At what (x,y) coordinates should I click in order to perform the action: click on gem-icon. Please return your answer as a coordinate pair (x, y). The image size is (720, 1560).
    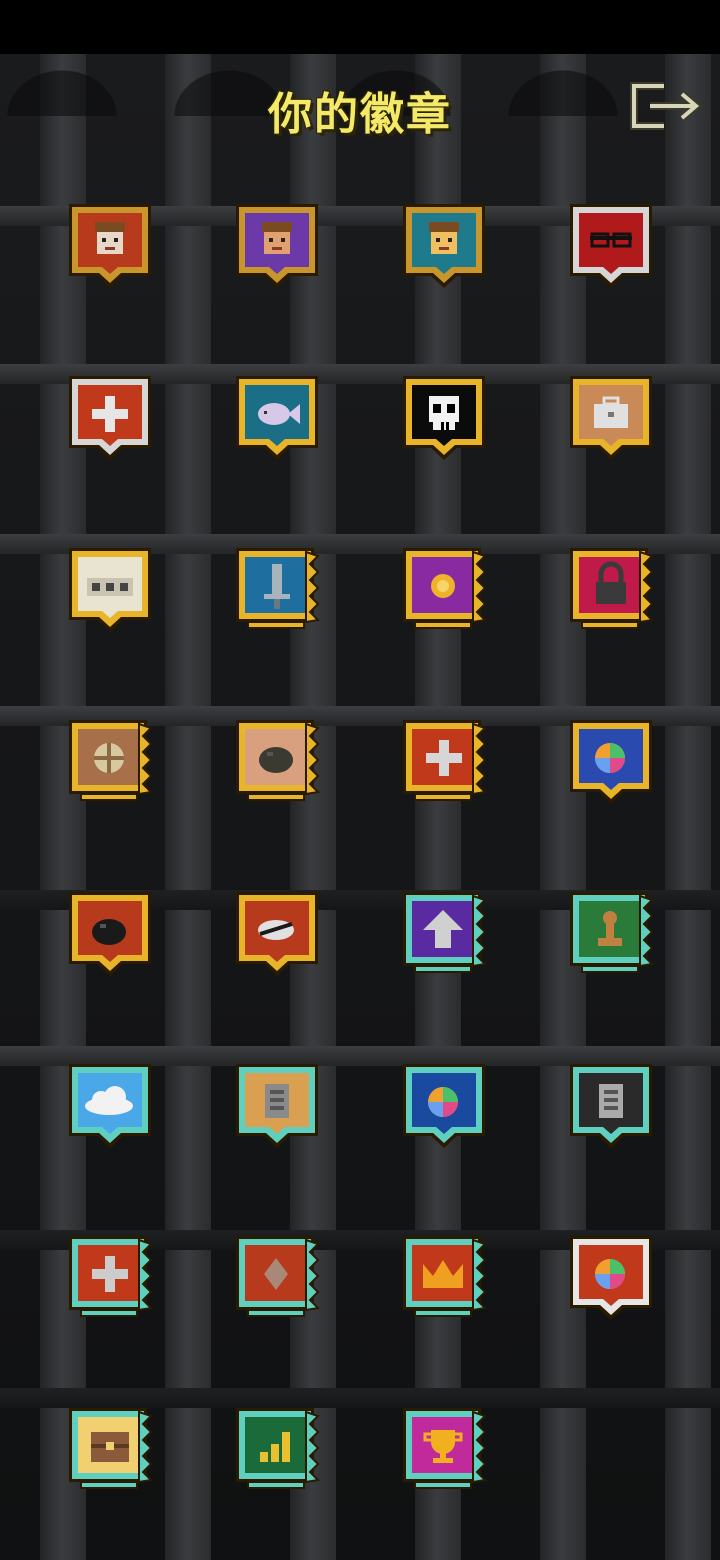
    Looking at the image, I should click on (278, 1276).